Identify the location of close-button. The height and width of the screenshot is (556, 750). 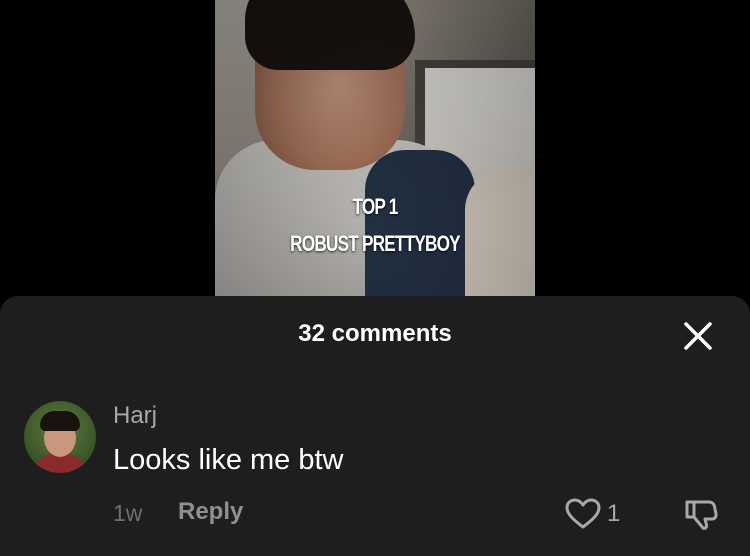
(698, 336).